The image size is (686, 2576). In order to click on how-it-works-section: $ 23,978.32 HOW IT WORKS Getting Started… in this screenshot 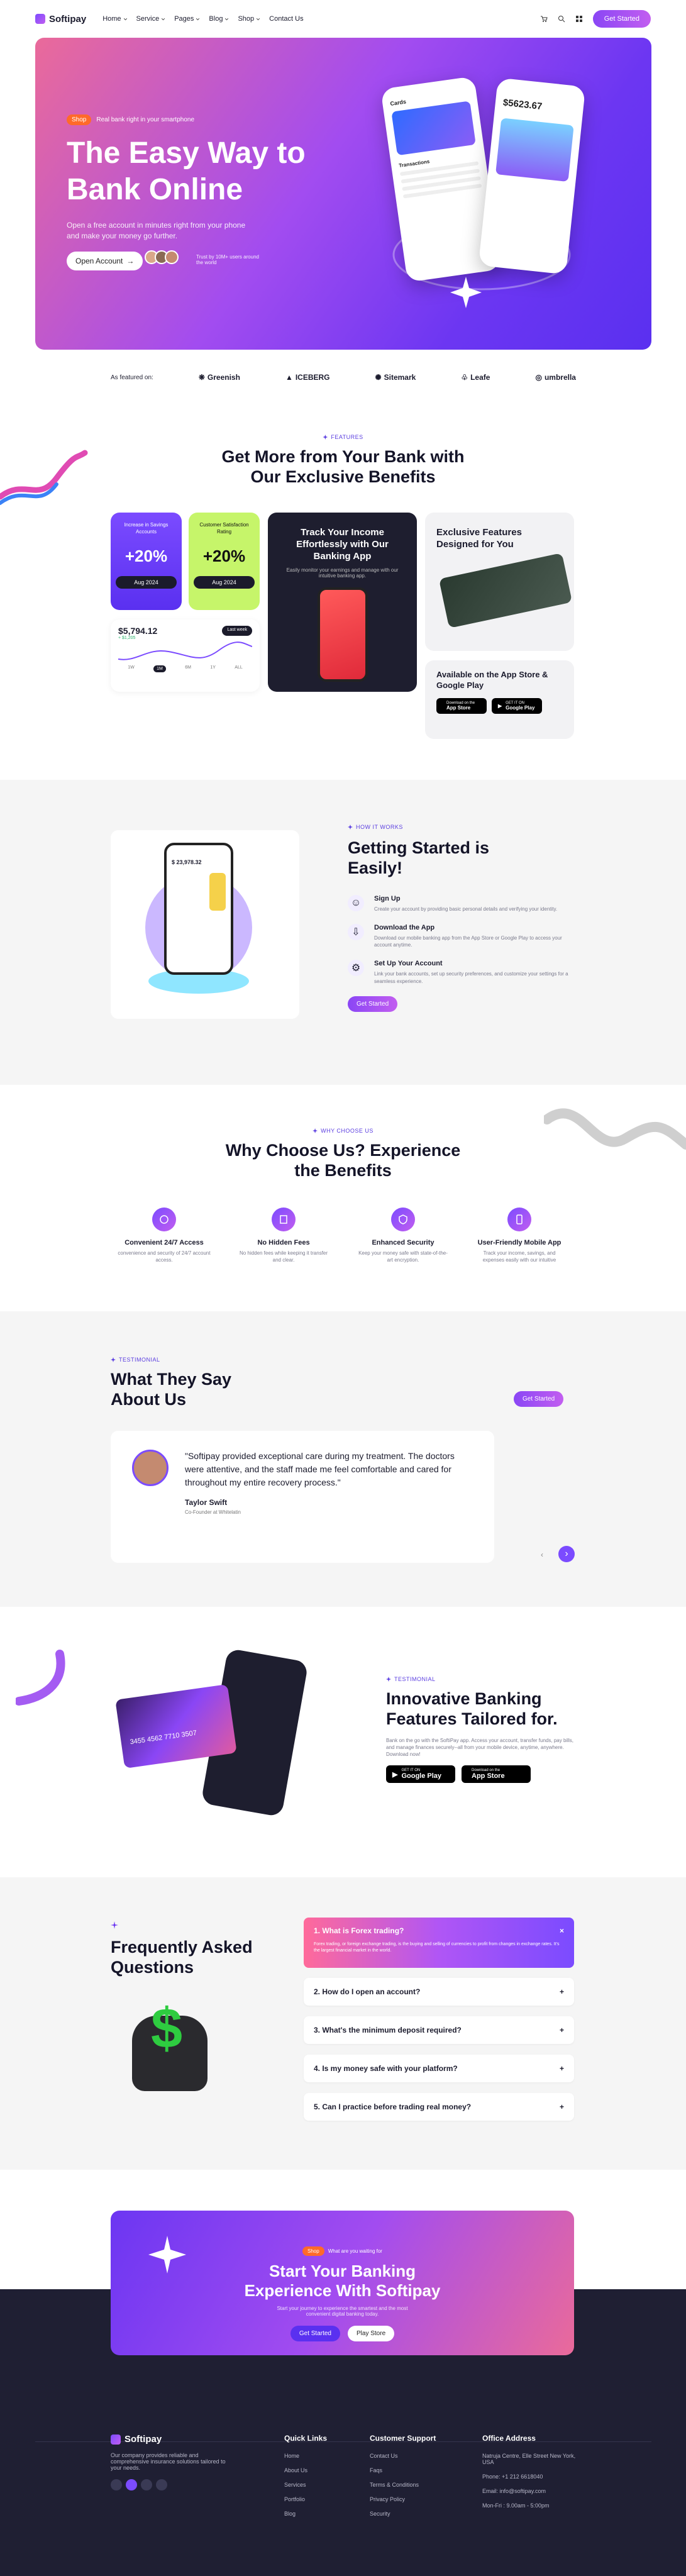, I will do `click(343, 932)`.